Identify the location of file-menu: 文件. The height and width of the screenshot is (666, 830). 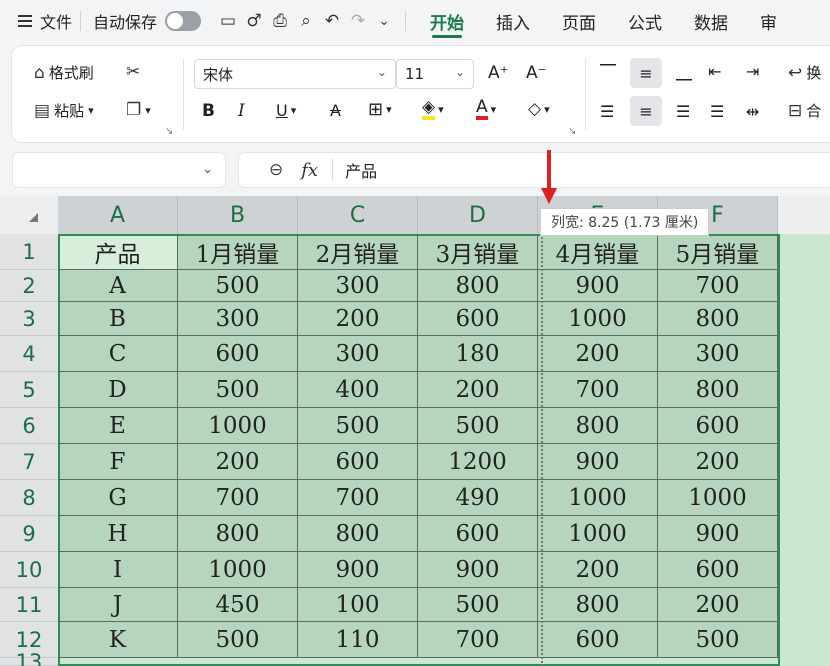
(36, 21).